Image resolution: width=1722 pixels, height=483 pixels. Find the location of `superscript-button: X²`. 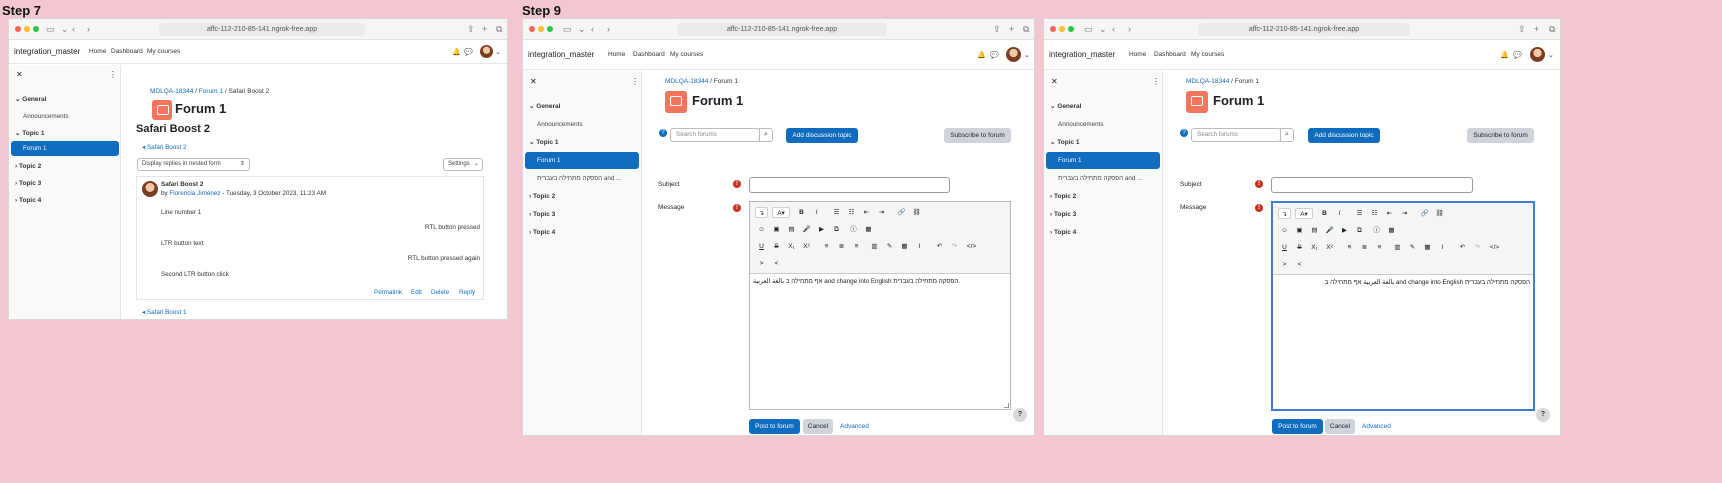

superscript-button: X² is located at coordinates (806, 246).